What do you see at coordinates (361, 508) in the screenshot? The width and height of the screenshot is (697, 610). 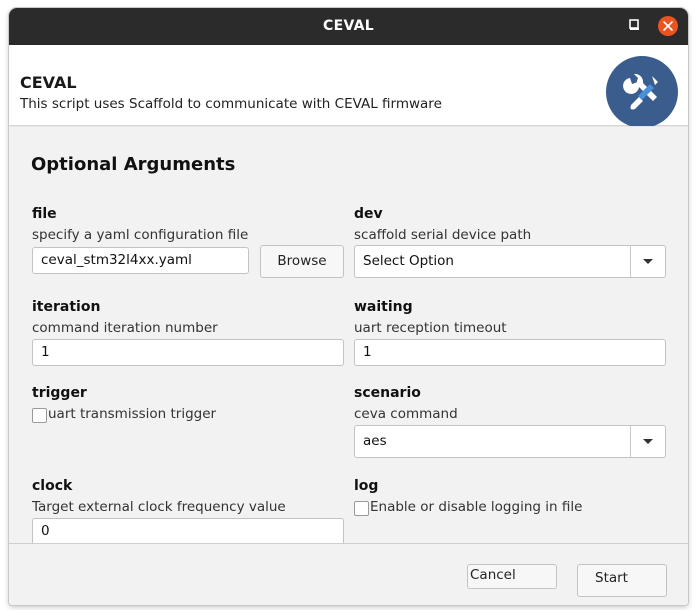 I see `log-checkbox` at bounding box center [361, 508].